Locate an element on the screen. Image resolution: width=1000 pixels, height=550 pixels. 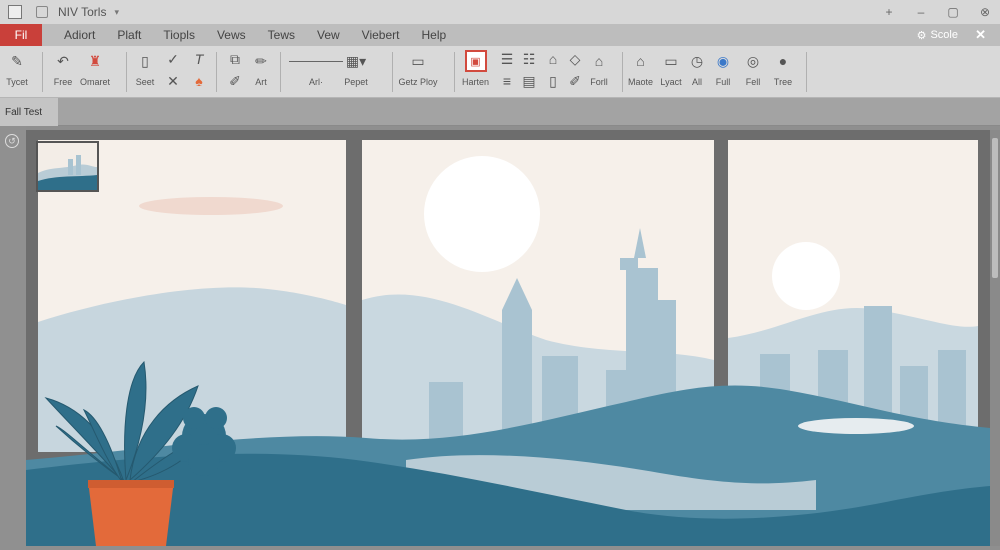
save-icon is located at coordinates (42, 12).